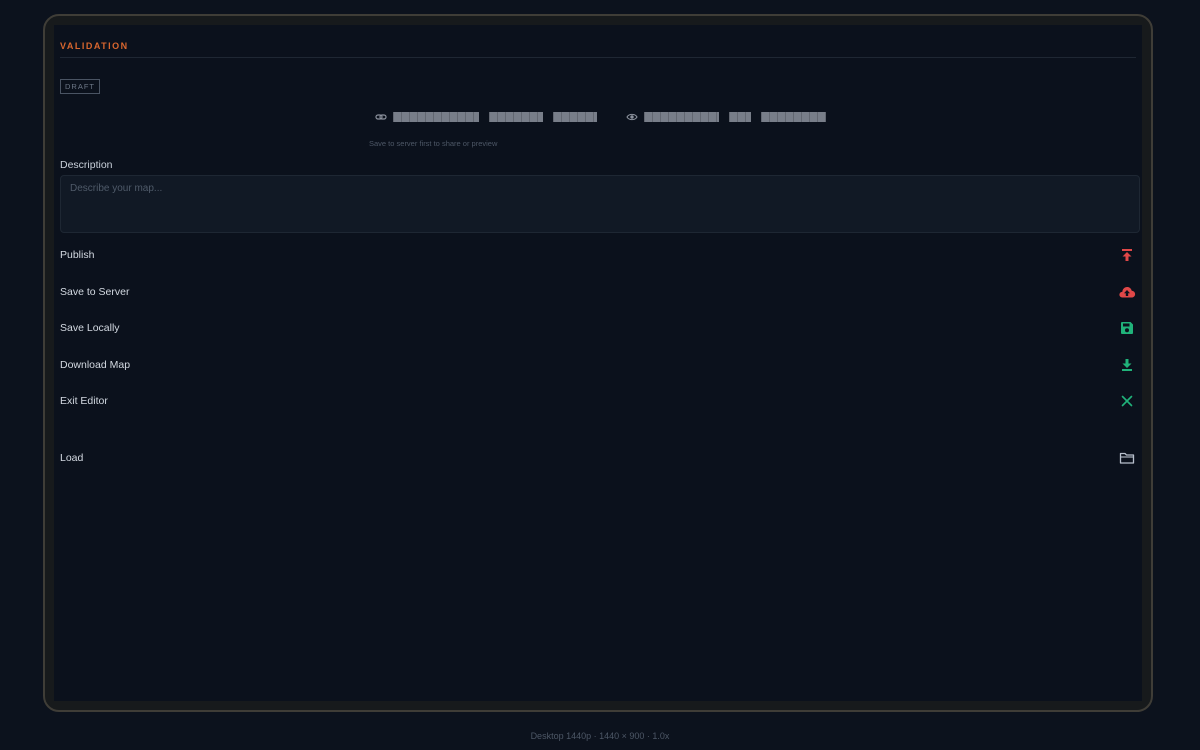 The height and width of the screenshot is (750, 1200). I want to click on load-label: Load, so click(72, 458).